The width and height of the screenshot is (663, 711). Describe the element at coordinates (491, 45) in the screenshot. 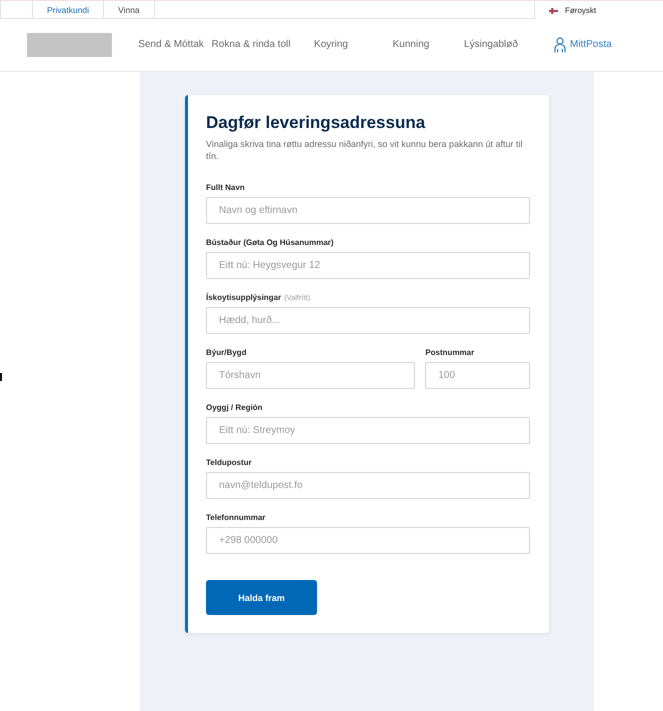

I see `nav-link: Lýsingabløð` at that location.